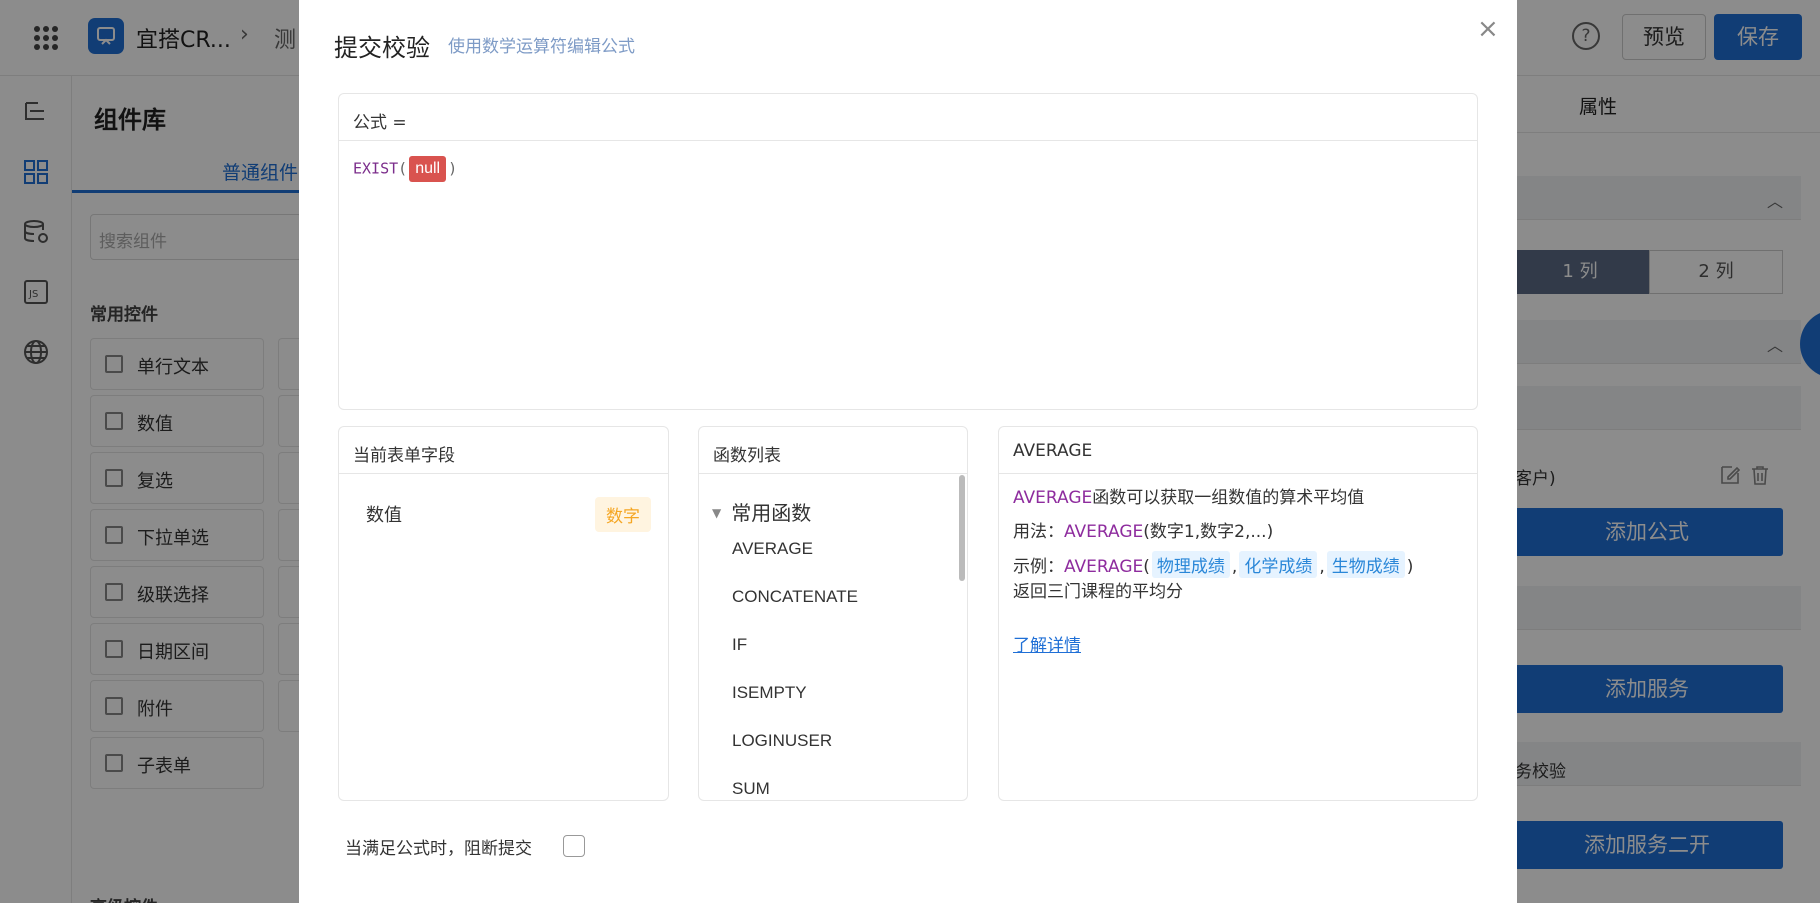 This screenshot has height=903, width=1820. I want to click on function-example: 示例：AVERAGE(物理成绩, 化学成绩, 生物成绩), so click(1213, 564).